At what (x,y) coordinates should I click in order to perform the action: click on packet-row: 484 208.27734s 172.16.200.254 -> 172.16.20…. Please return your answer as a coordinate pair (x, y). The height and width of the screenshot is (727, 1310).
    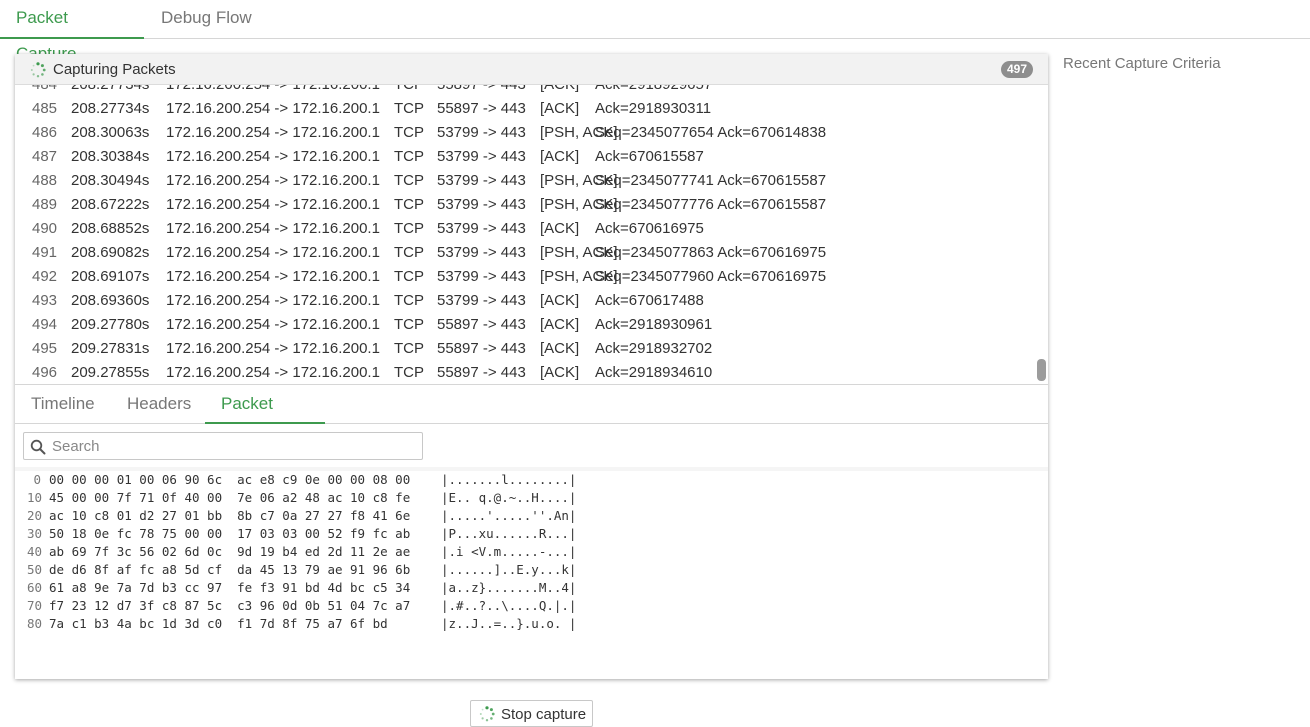
    Looking at the image, I should click on (525, 91).